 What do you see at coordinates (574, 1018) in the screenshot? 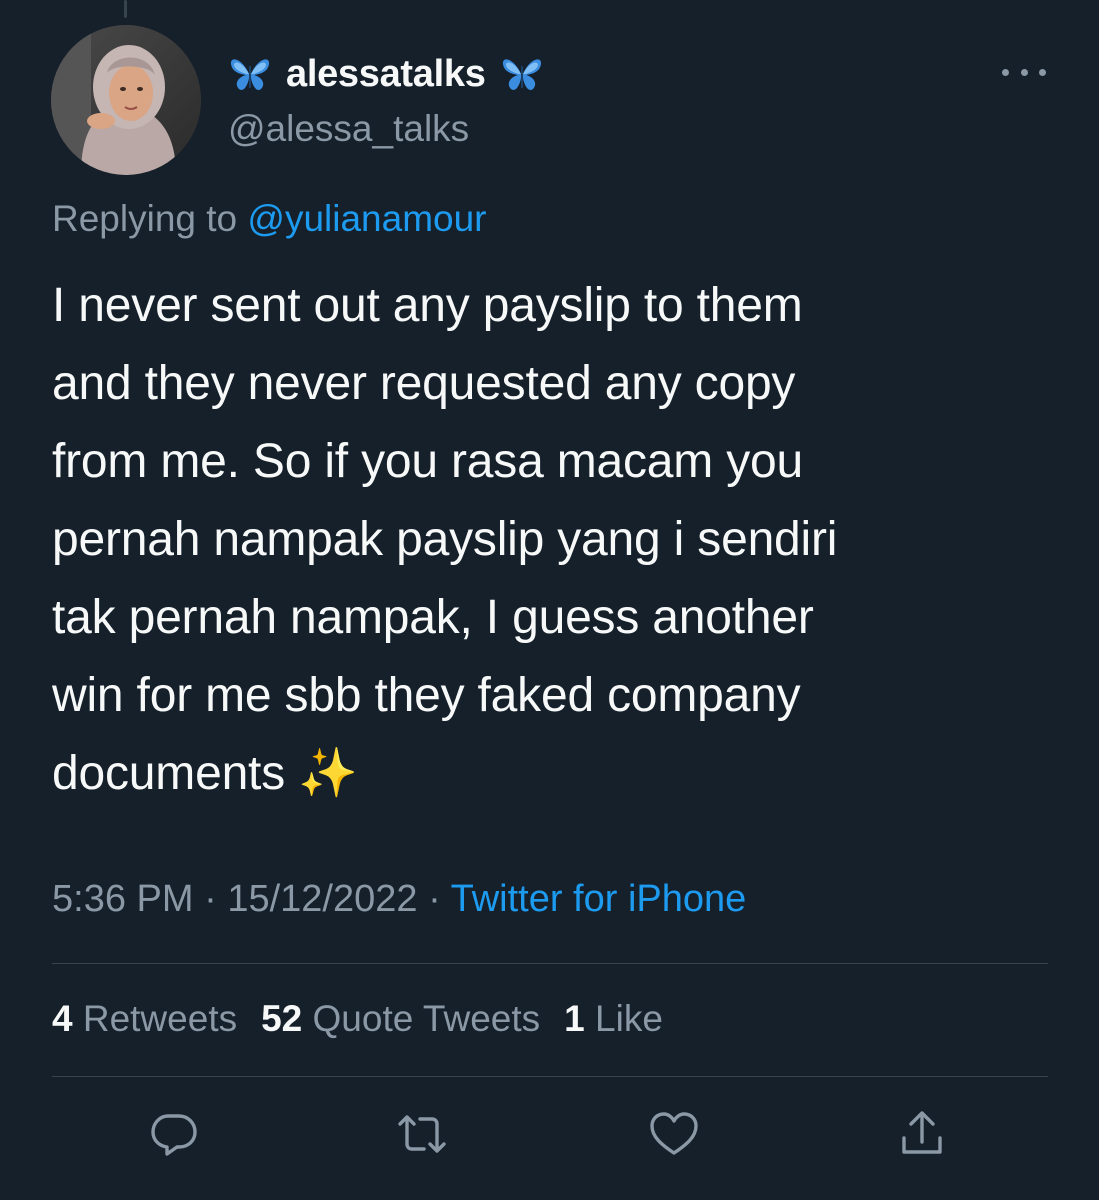
I see `likes-count: 1` at bounding box center [574, 1018].